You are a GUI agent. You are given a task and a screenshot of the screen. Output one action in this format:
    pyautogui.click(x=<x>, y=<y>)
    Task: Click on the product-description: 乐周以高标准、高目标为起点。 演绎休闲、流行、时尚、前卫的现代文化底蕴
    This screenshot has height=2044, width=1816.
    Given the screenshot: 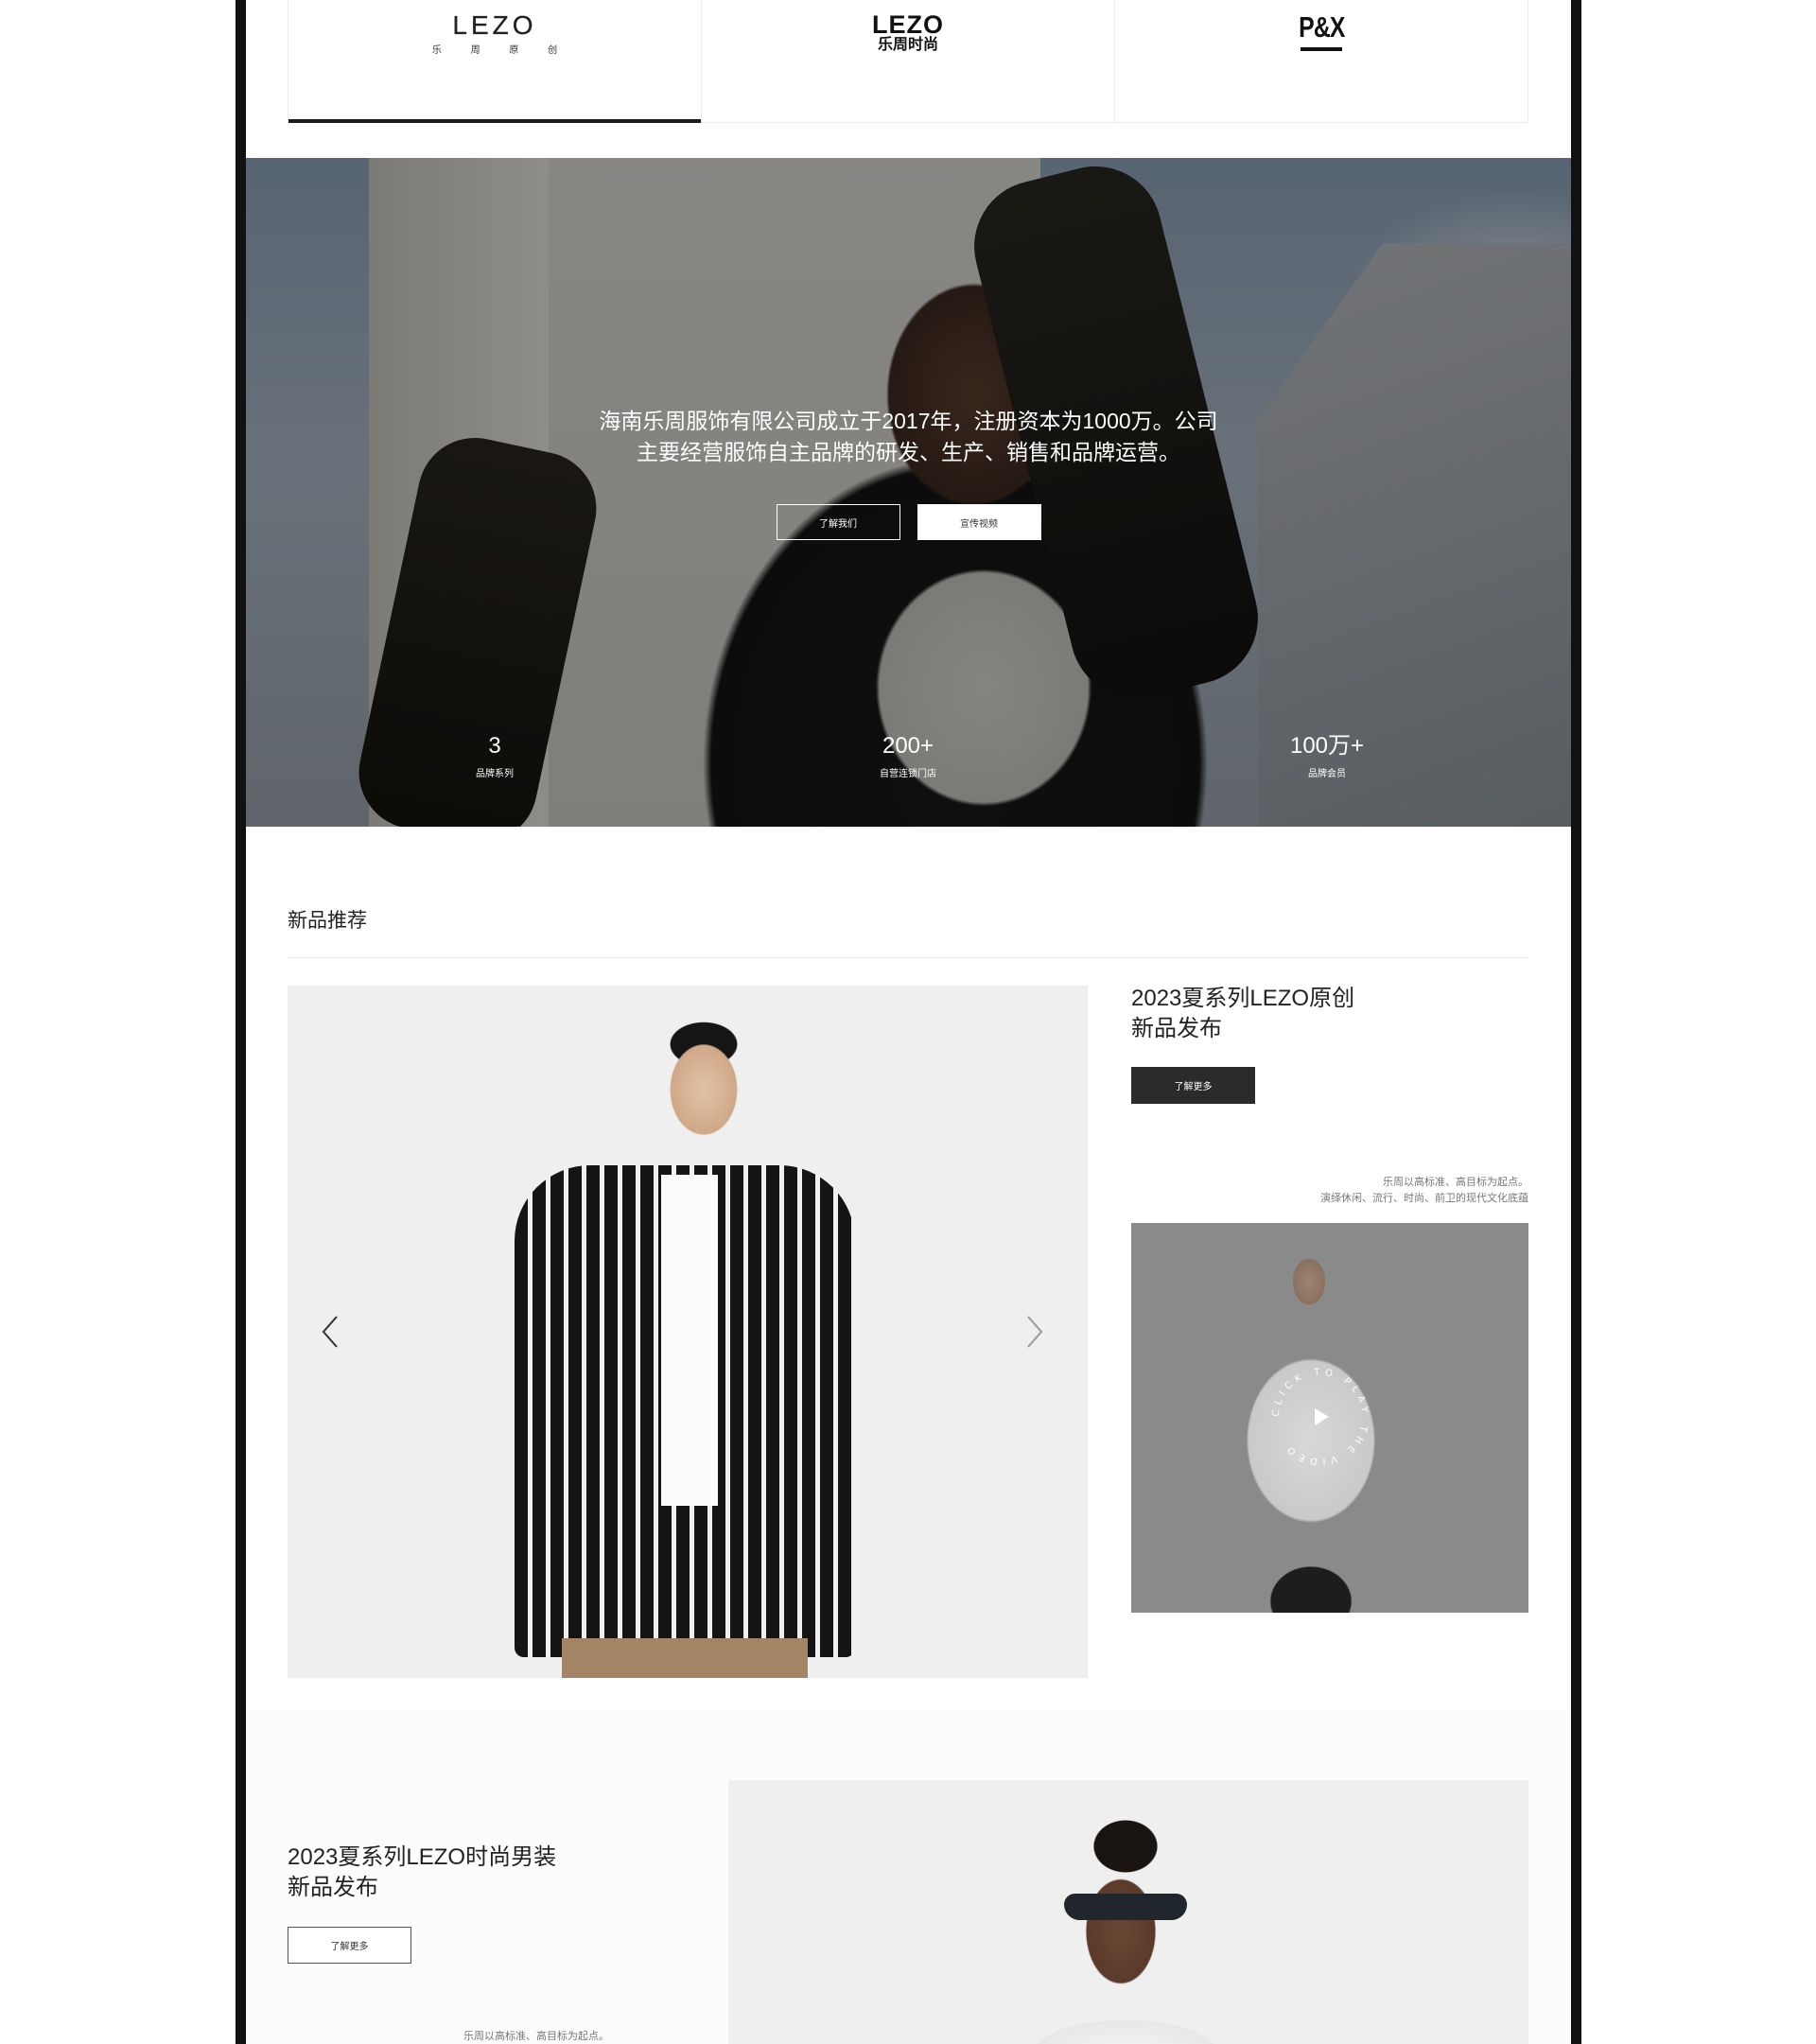 What is the action you would take?
    pyautogui.click(x=1424, y=1191)
    